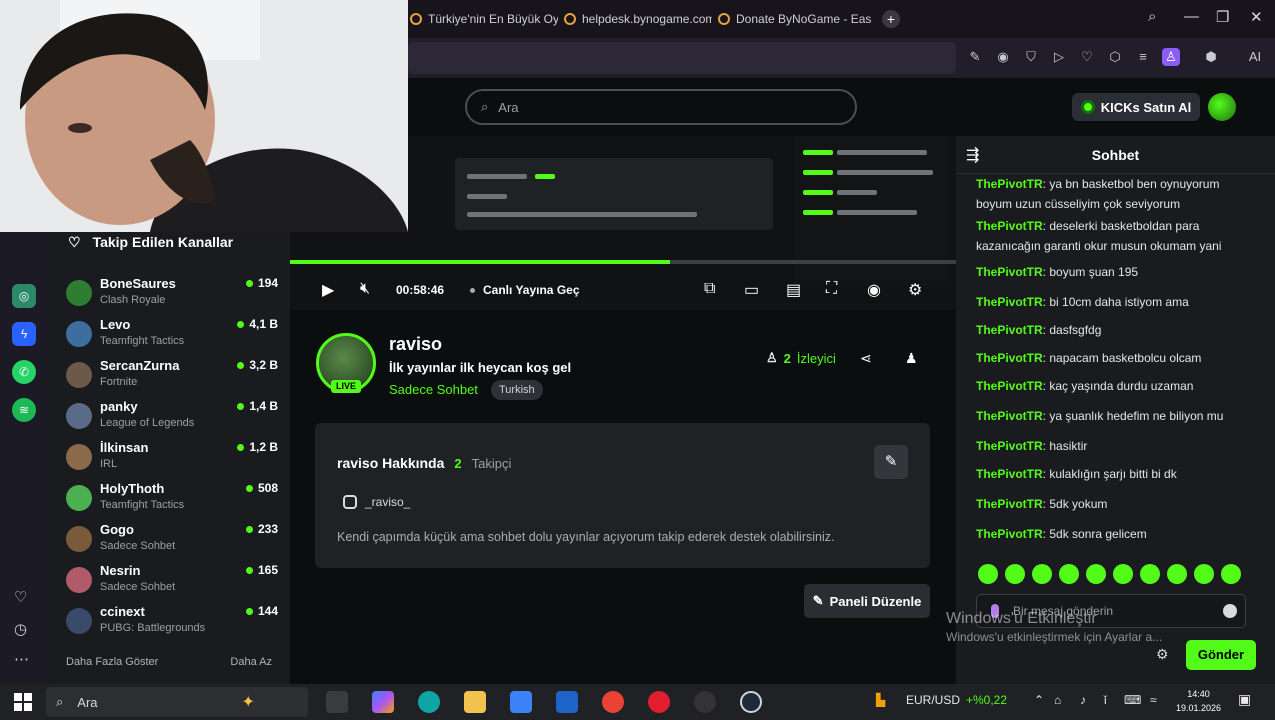 The width and height of the screenshot is (1275, 720). I want to click on chat-message: ThePivotTR: kulaklığın şarjı bitti bi dk, so click(1116, 474).